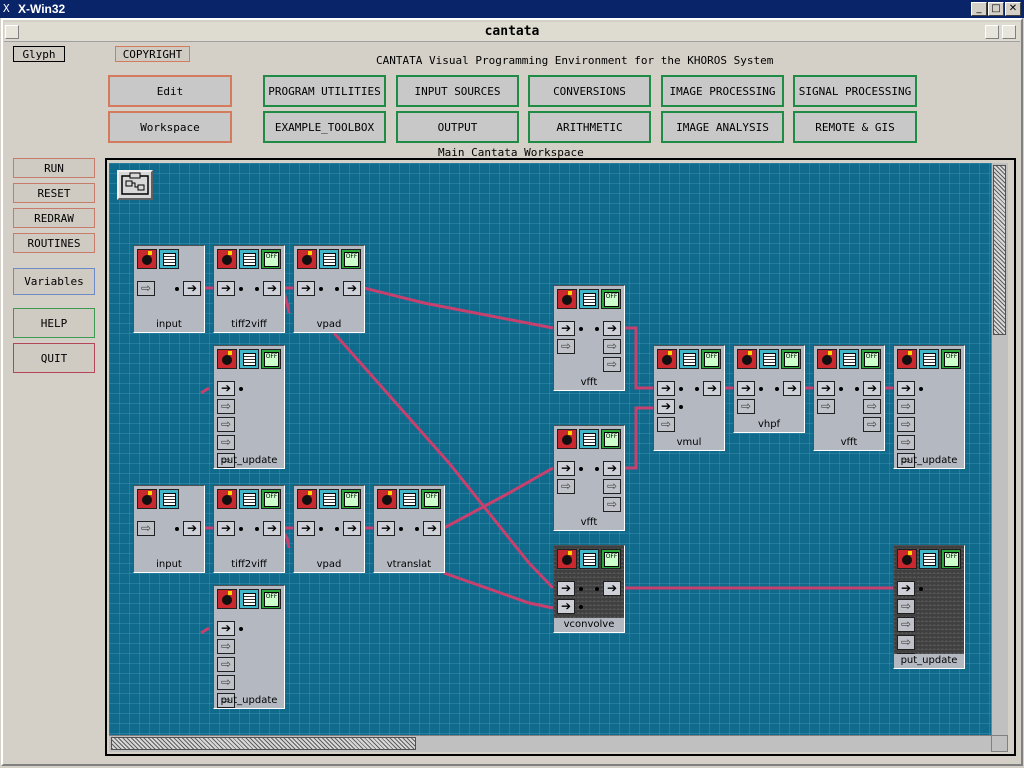 The height and width of the screenshot is (768, 1024). What do you see at coordinates (39, 54) in the screenshot?
I see `glyph-button: Glyph` at bounding box center [39, 54].